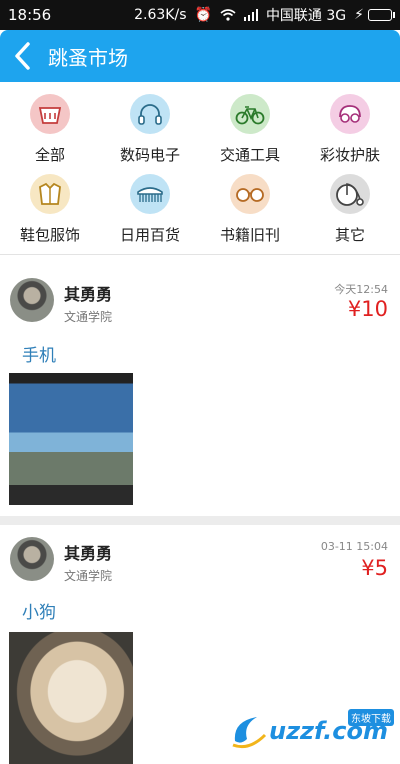  I want to click on bicycle-icon, so click(250, 114).